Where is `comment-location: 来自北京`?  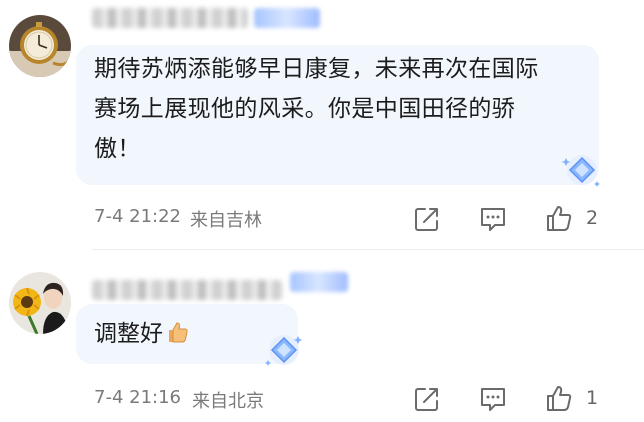
comment-location: 来自北京 is located at coordinates (228, 401).